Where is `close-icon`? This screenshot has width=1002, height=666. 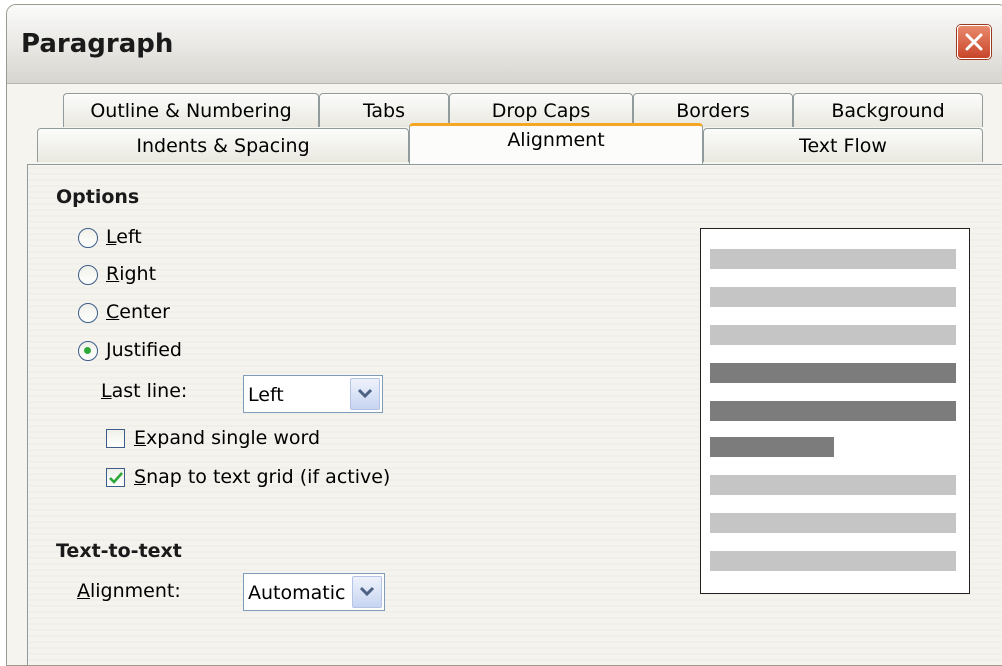 close-icon is located at coordinates (974, 42).